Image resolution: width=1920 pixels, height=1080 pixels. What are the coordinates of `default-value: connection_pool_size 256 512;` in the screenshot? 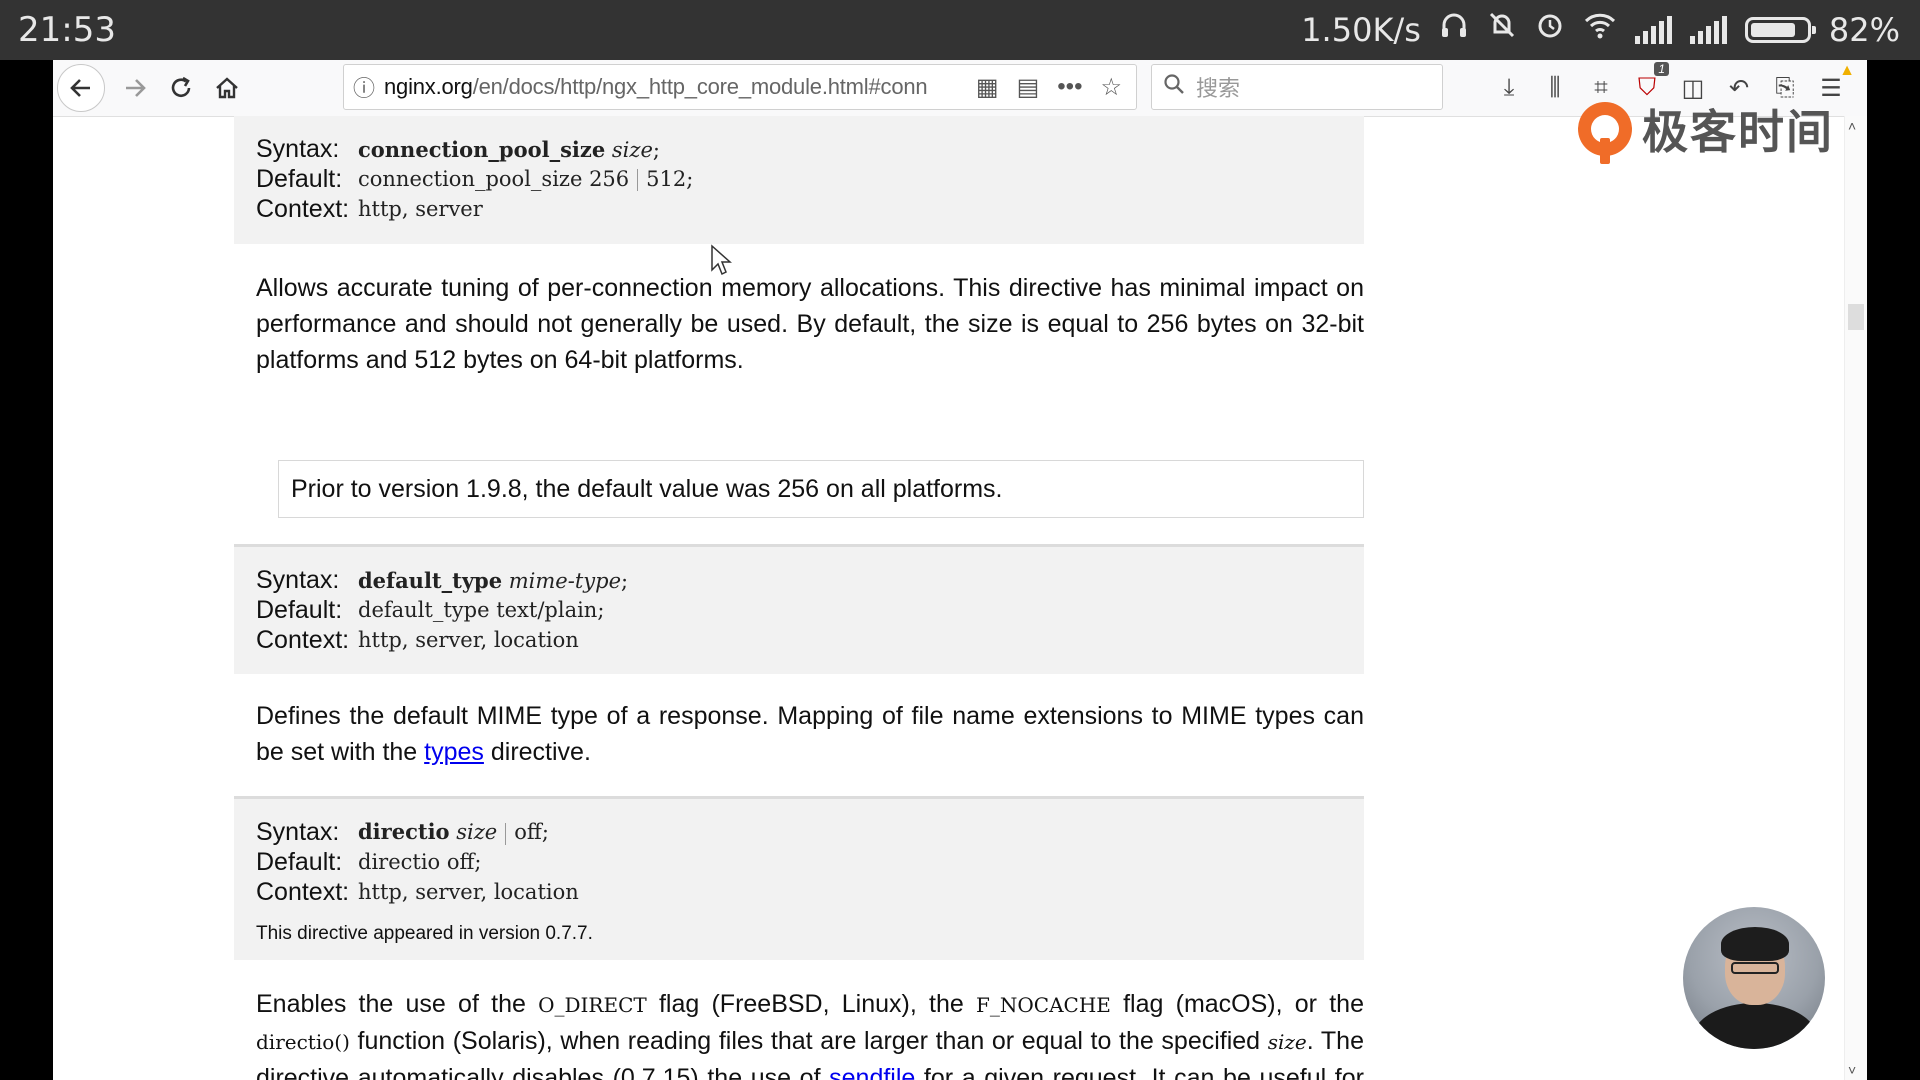 It's located at (525, 179).